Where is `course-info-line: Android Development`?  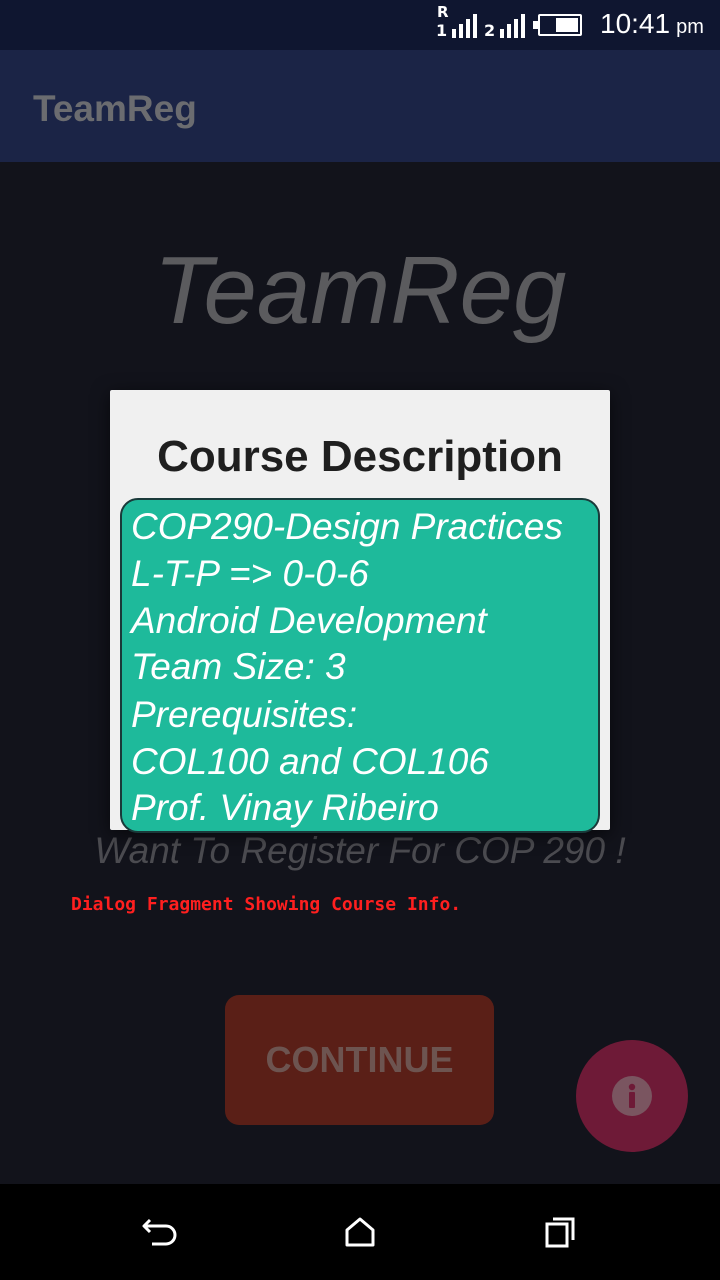
course-info-line: Android Development is located at coordinates (309, 620).